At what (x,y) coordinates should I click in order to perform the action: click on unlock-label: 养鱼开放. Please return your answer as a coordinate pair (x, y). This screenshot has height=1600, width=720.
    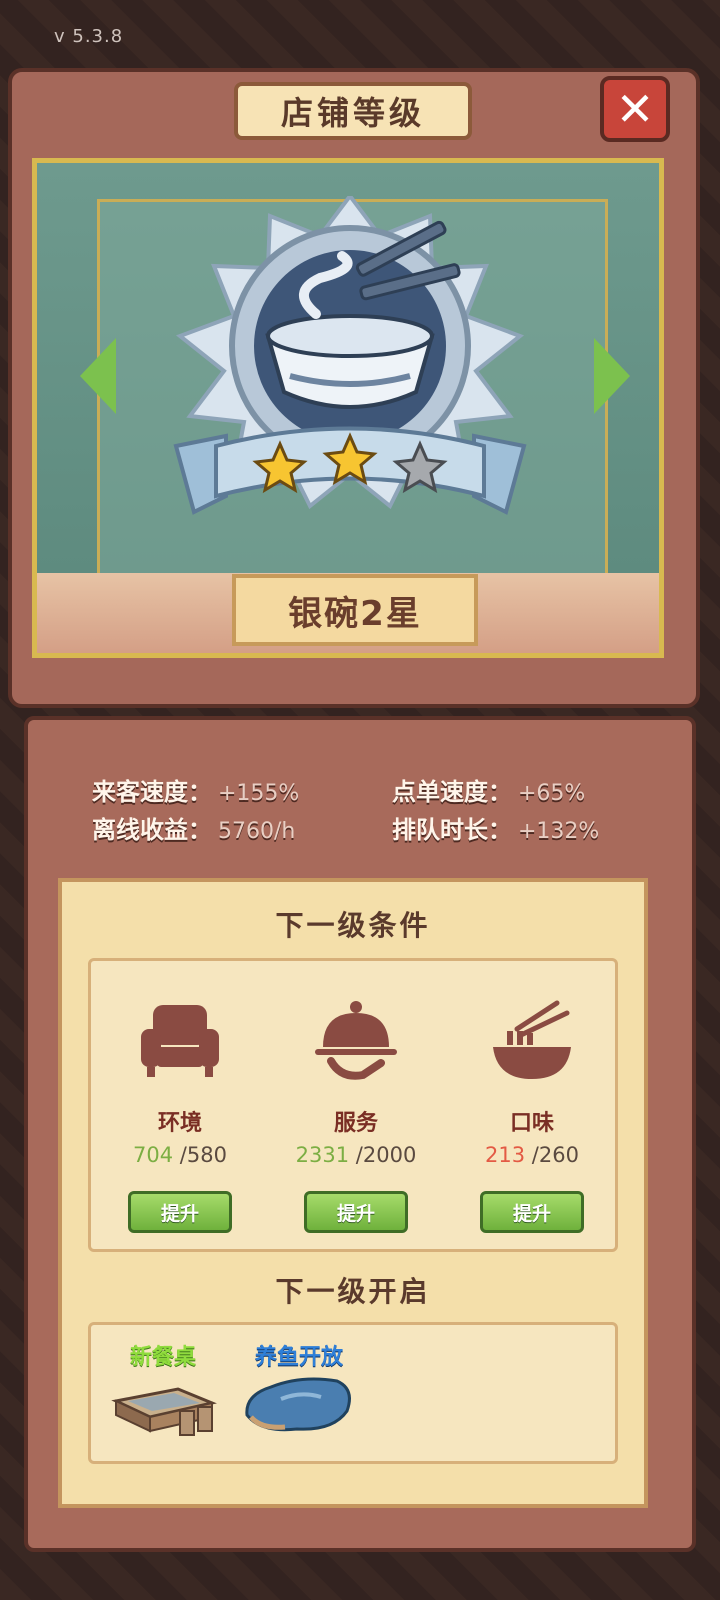
    Looking at the image, I should click on (298, 1357).